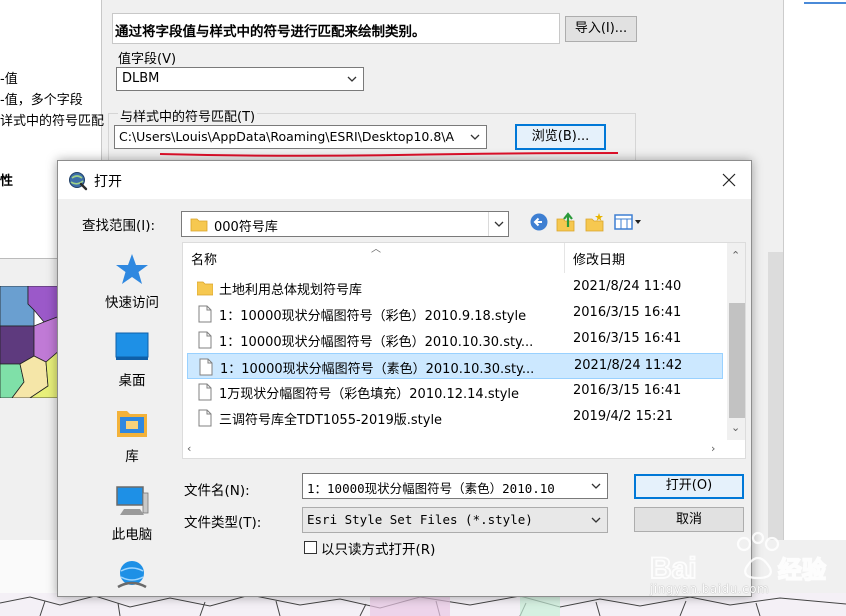 The height and width of the screenshot is (616, 846). What do you see at coordinates (623, 416) in the screenshot?
I see `file-date: 2019/4/2 15:21` at bounding box center [623, 416].